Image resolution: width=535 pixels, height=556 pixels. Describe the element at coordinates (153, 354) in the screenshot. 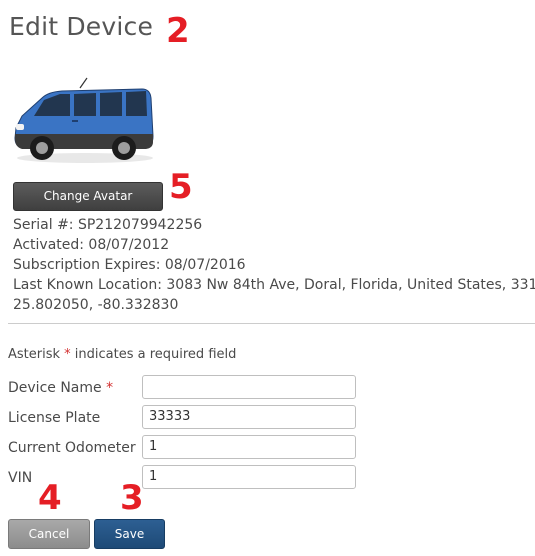

I see `required-note-suffix: indicates a required field` at that location.